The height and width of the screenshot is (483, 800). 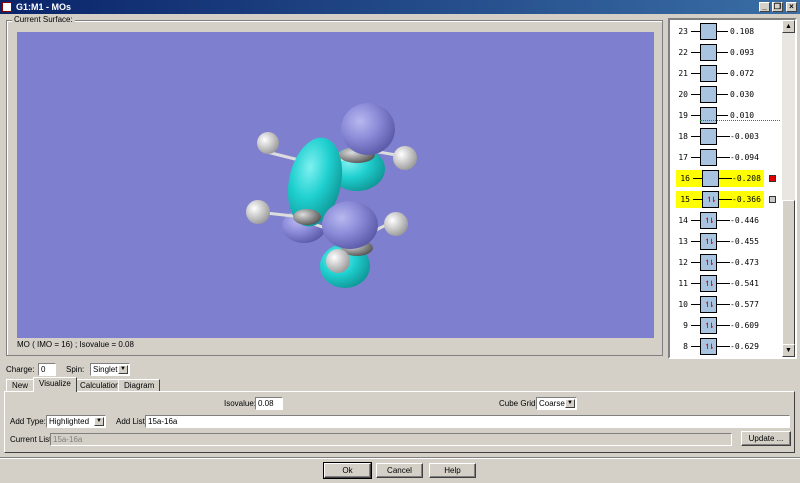 I want to click on ok-button: Ok, so click(x=347, y=470).